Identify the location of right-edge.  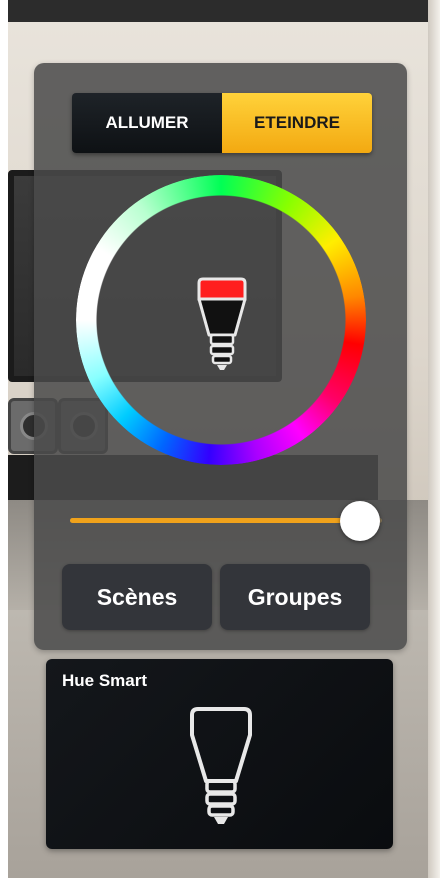
(434, 439).